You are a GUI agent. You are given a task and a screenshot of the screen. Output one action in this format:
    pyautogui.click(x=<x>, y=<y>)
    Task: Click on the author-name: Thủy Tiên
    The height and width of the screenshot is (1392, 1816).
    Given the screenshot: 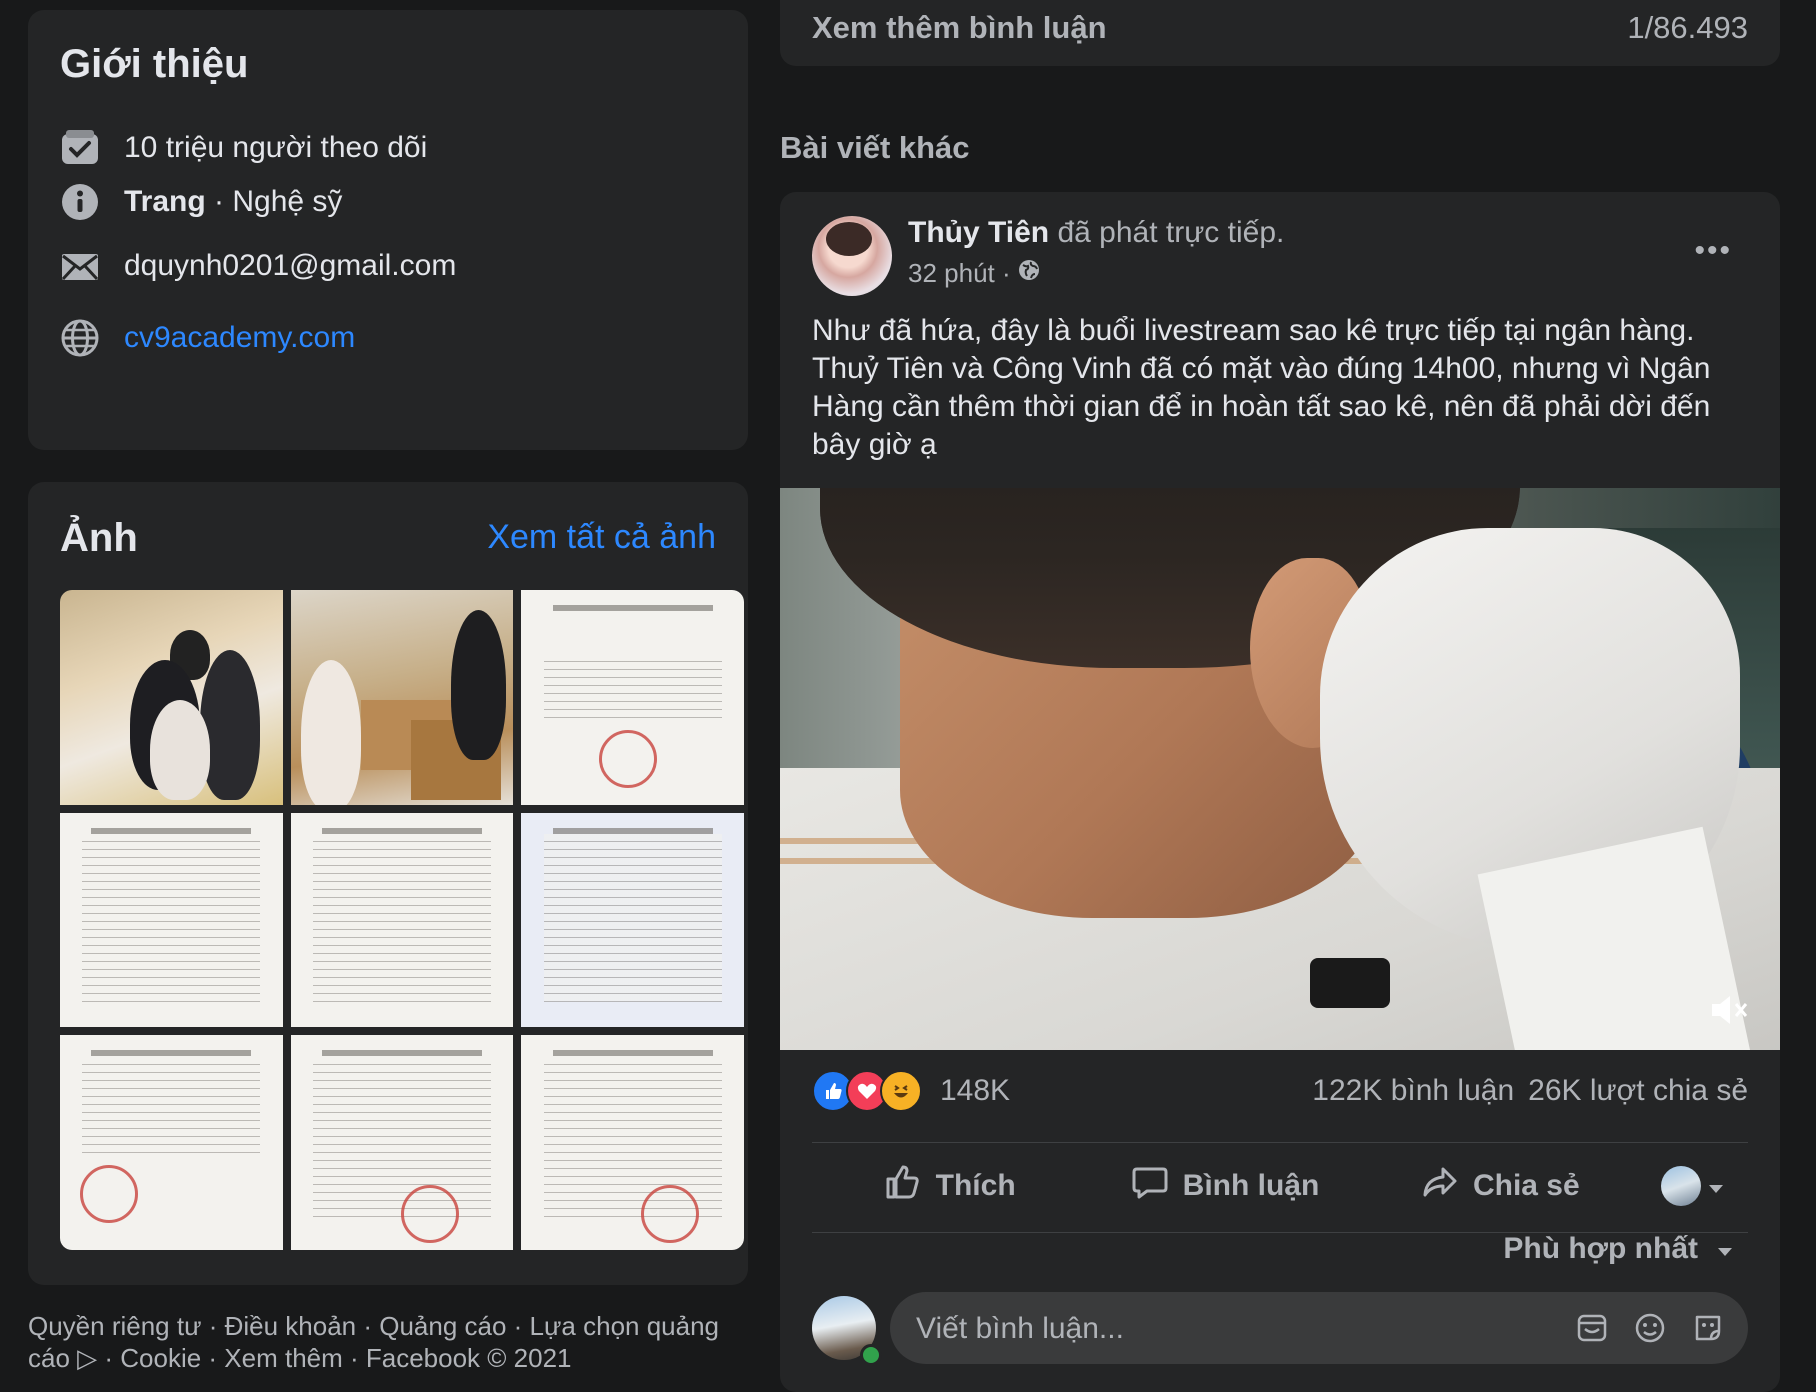 What is the action you would take?
    pyautogui.click(x=978, y=232)
    